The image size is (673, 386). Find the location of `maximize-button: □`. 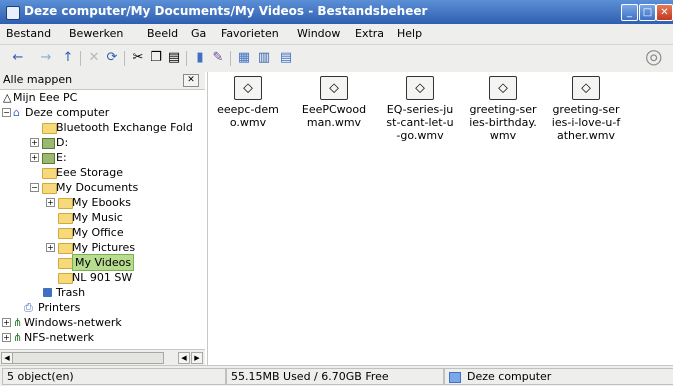

maximize-button: □ is located at coordinates (647, 12).